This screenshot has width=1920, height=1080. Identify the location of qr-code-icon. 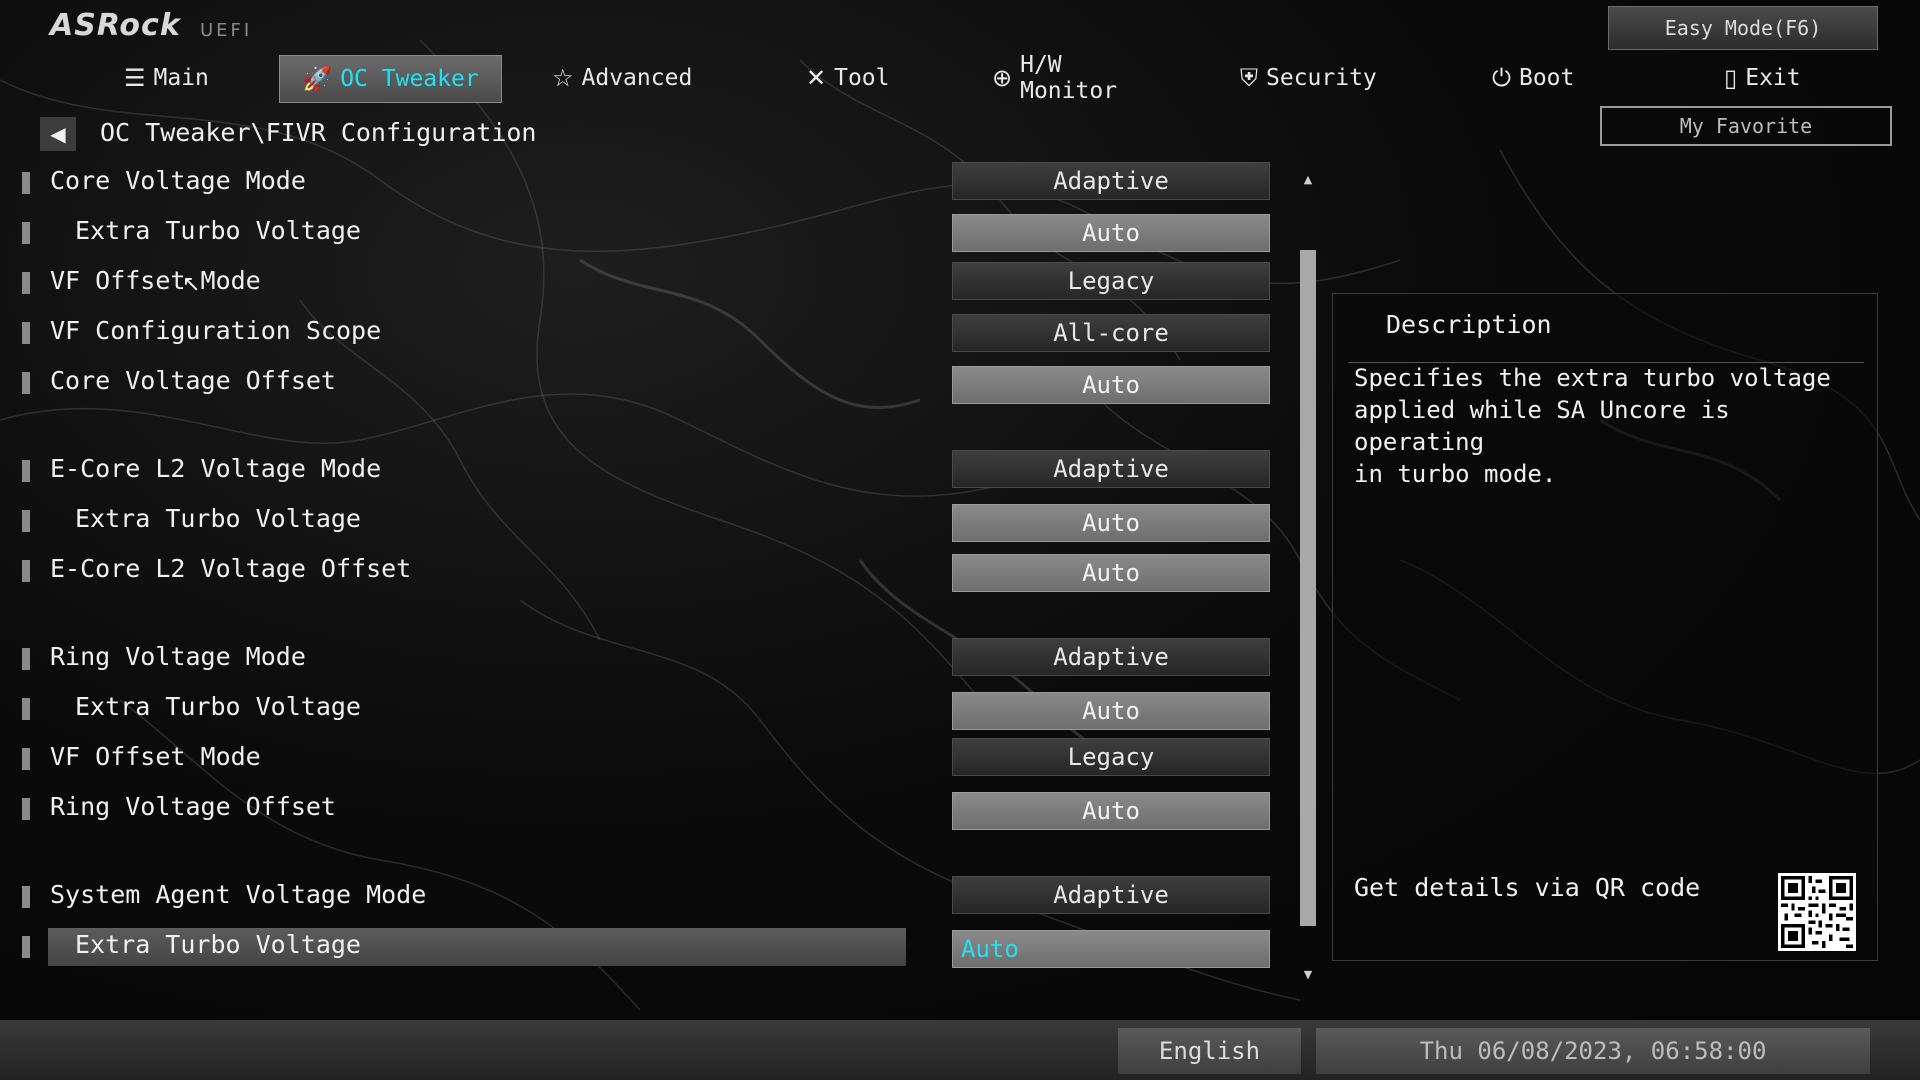
(1817, 912).